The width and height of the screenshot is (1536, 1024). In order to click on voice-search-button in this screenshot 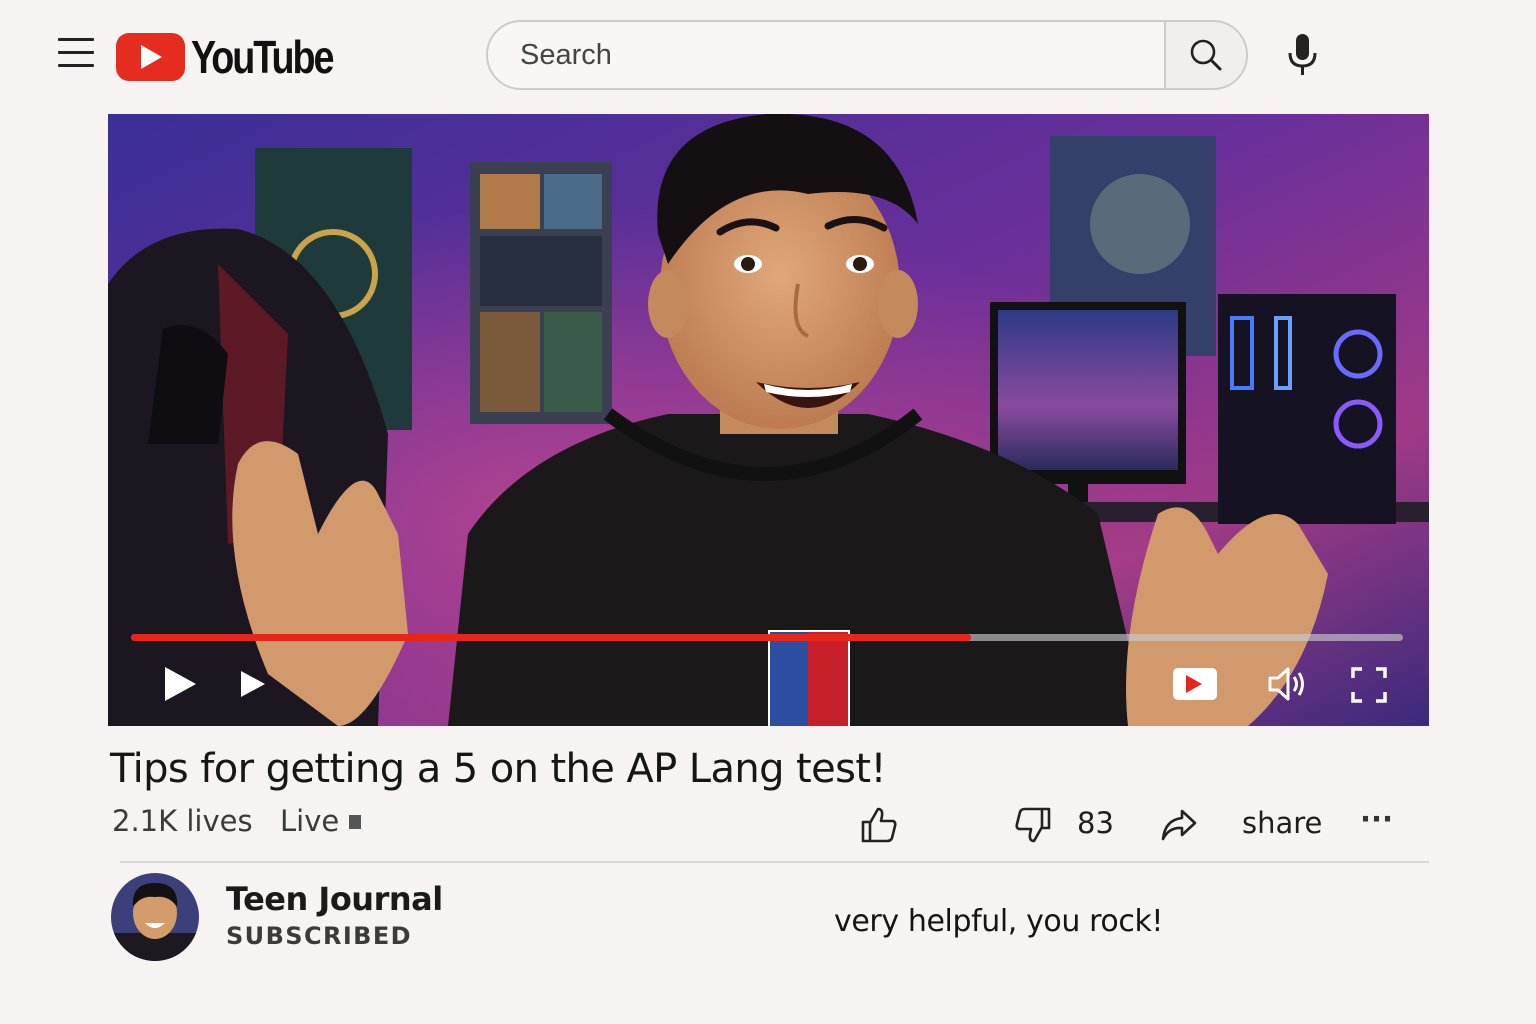, I will do `click(1303, 55)`.